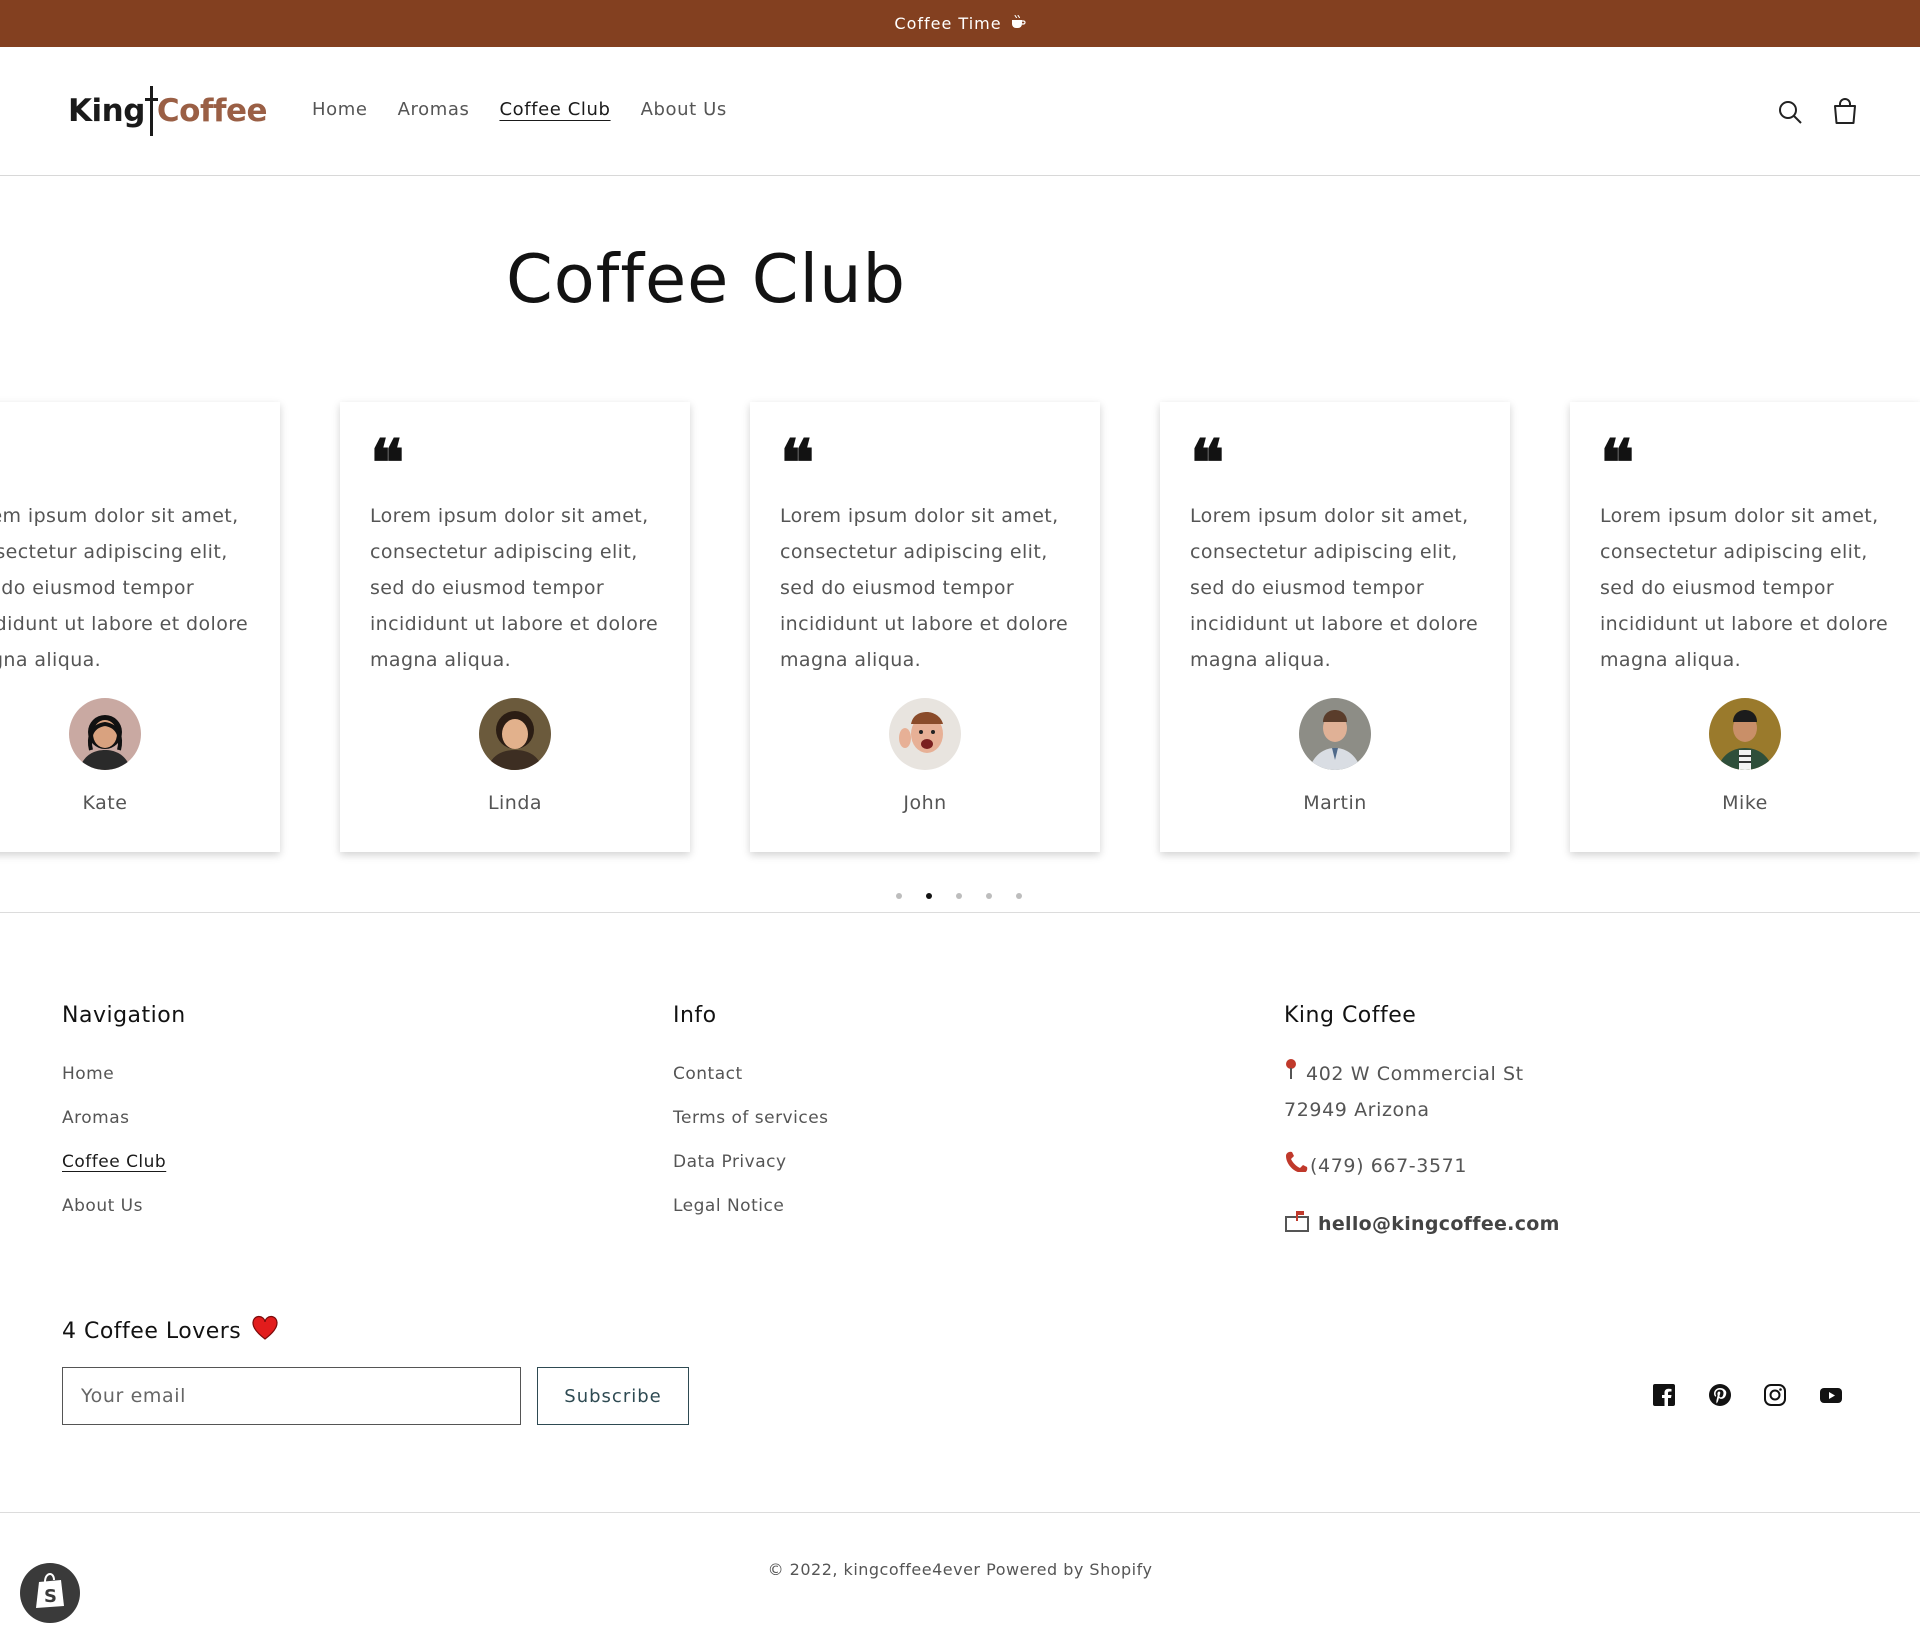 This screenshot has height=1643, width=1920. What do you see at coordinates (1745, 803) in the screenshot?
I see `testimonial-name: Mike` at bounding box center [1745, 803].